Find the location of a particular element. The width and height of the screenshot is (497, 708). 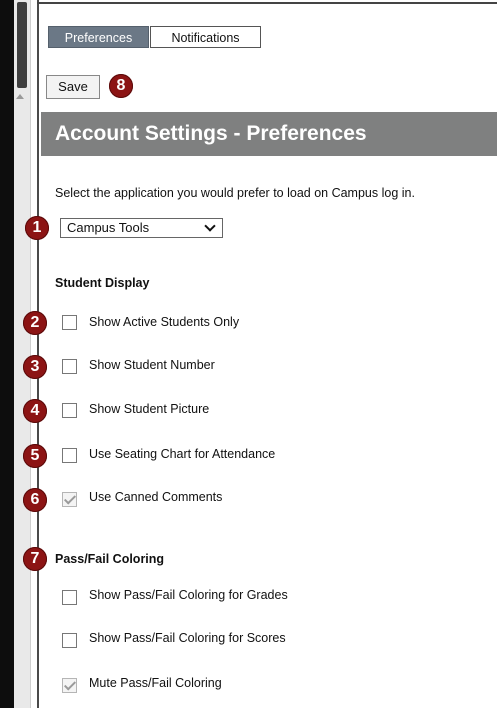

page-title: Account Settings - Preferences is located at coordinates (211, 133).